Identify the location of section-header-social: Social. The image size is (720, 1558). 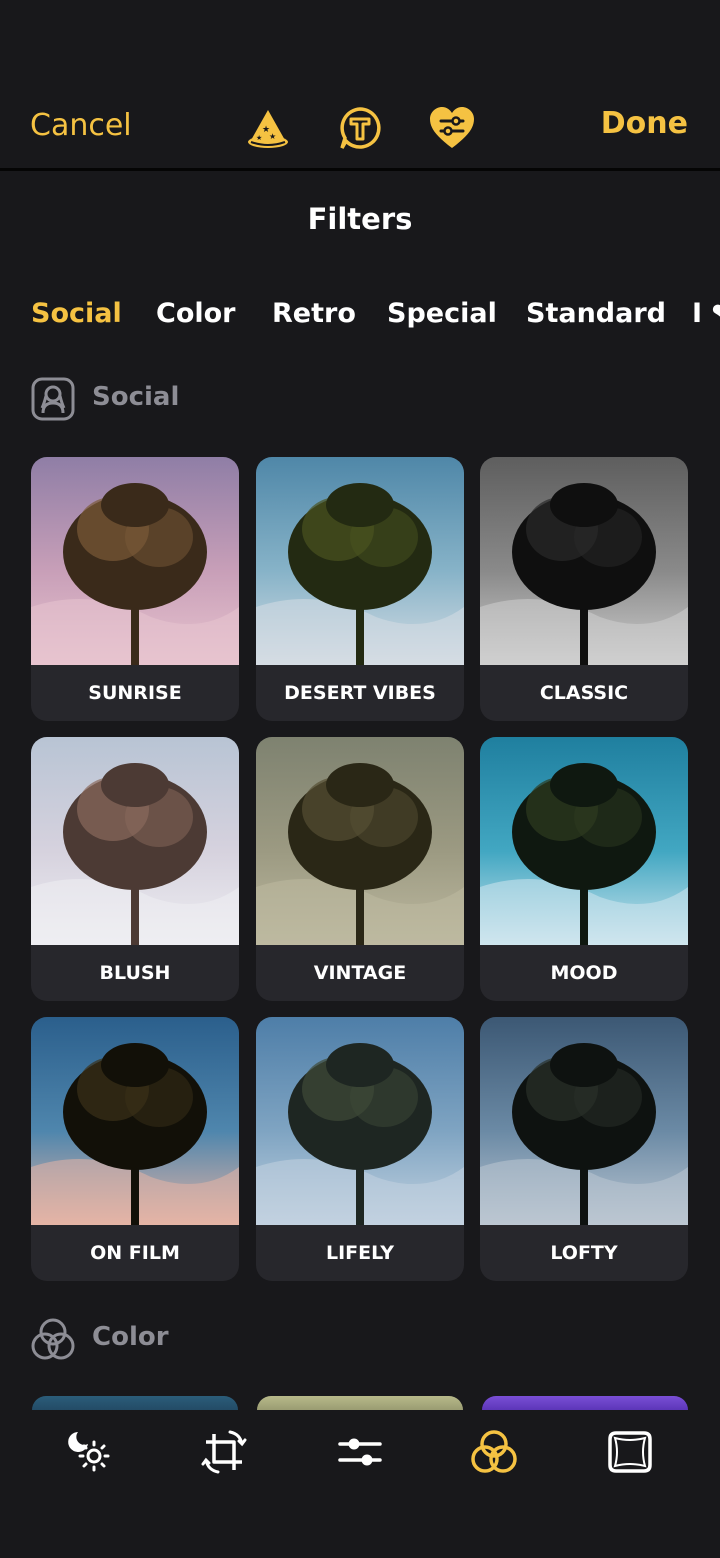
(180, 399).